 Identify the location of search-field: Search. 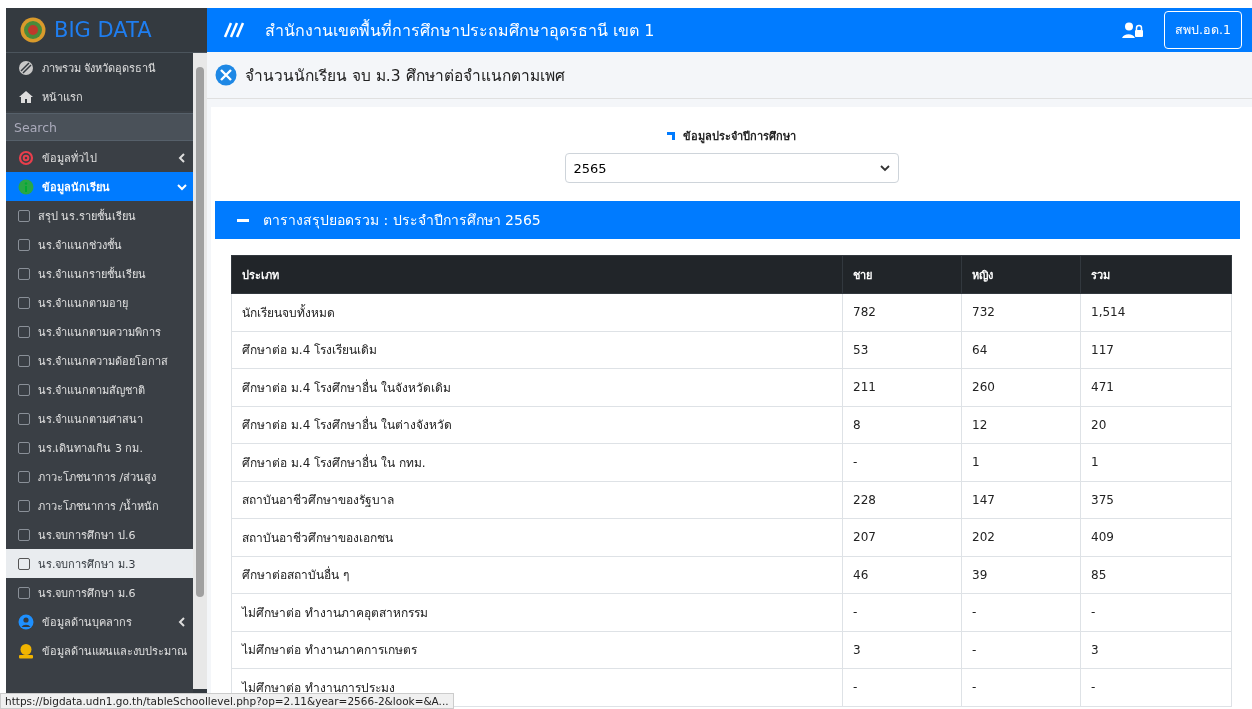
(99, 127).